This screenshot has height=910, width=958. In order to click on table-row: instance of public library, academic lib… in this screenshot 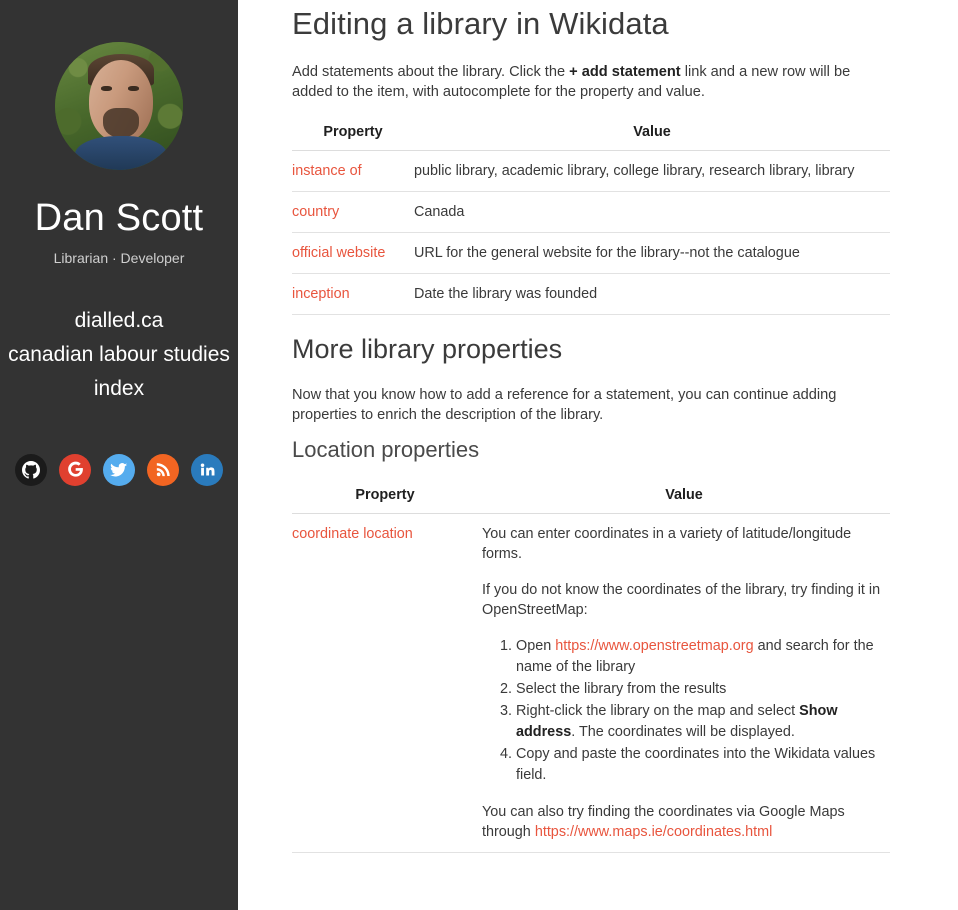, I will do `click(591, 171)`.